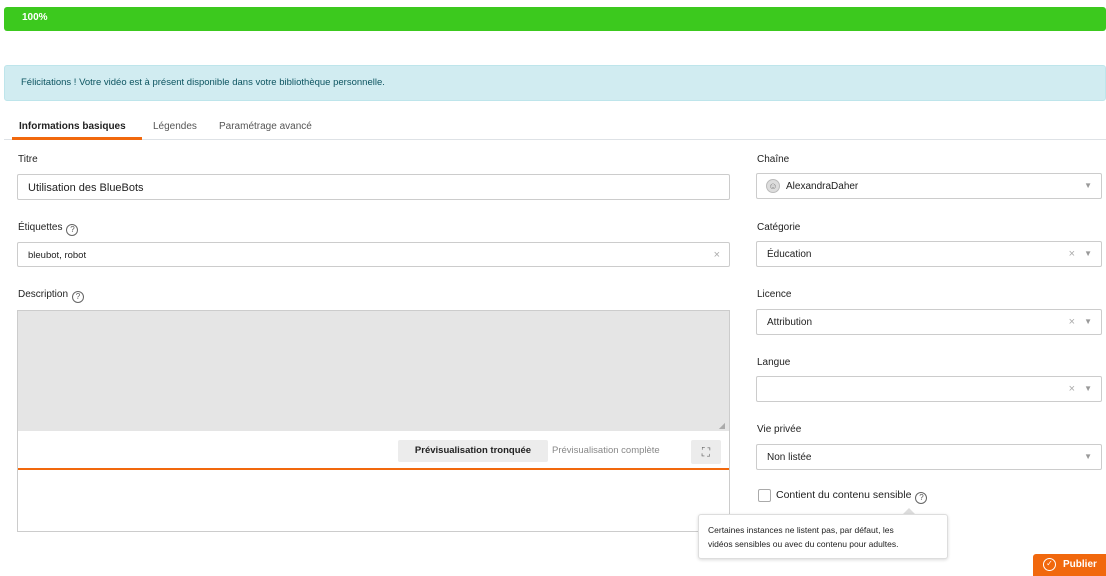 This screenshot has width=1106, height=576. What do you see at coordinates (1080, 564) in the screenshot?
I see `publish-label: Publier` at bounding box center [1080, 564].